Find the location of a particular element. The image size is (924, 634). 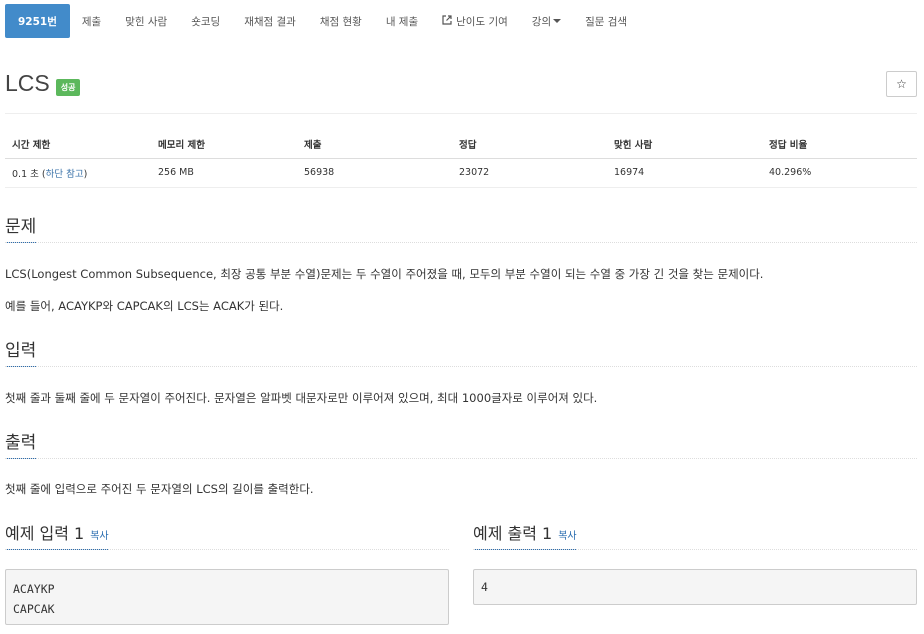

tab-submit: 제출 is located at coordinates (91, 21).